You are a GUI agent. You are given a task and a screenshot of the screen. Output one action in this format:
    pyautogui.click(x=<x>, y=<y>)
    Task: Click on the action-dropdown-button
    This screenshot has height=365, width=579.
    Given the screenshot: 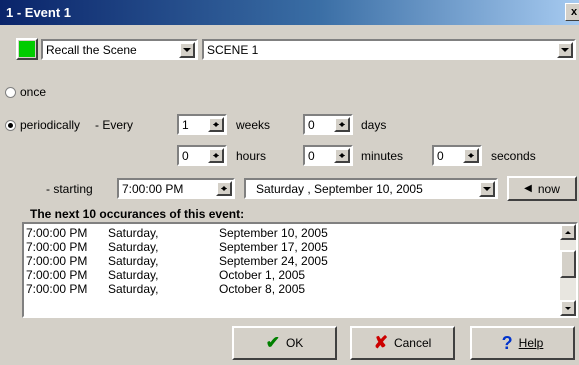 What is the action you would take?
    pyautogui.click(x=187, y=50)
    